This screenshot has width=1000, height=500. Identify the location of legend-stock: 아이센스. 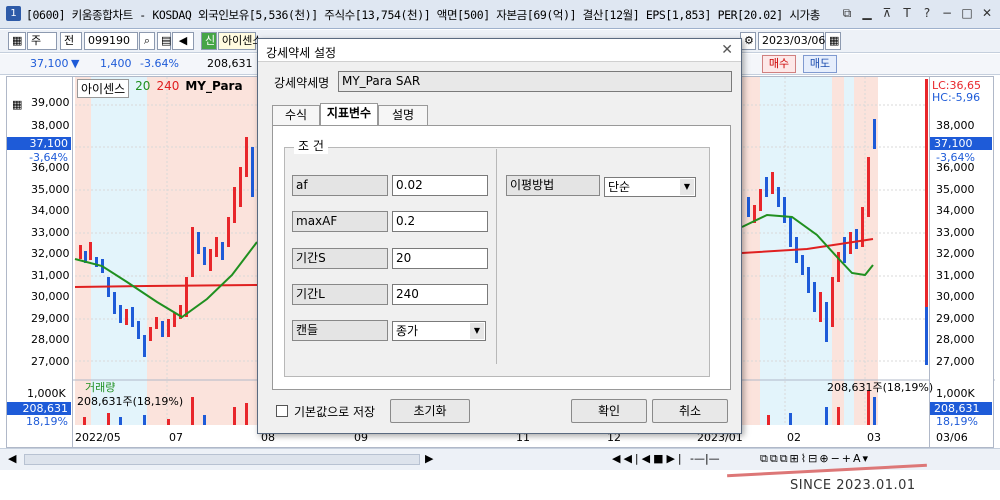
(103, 88).